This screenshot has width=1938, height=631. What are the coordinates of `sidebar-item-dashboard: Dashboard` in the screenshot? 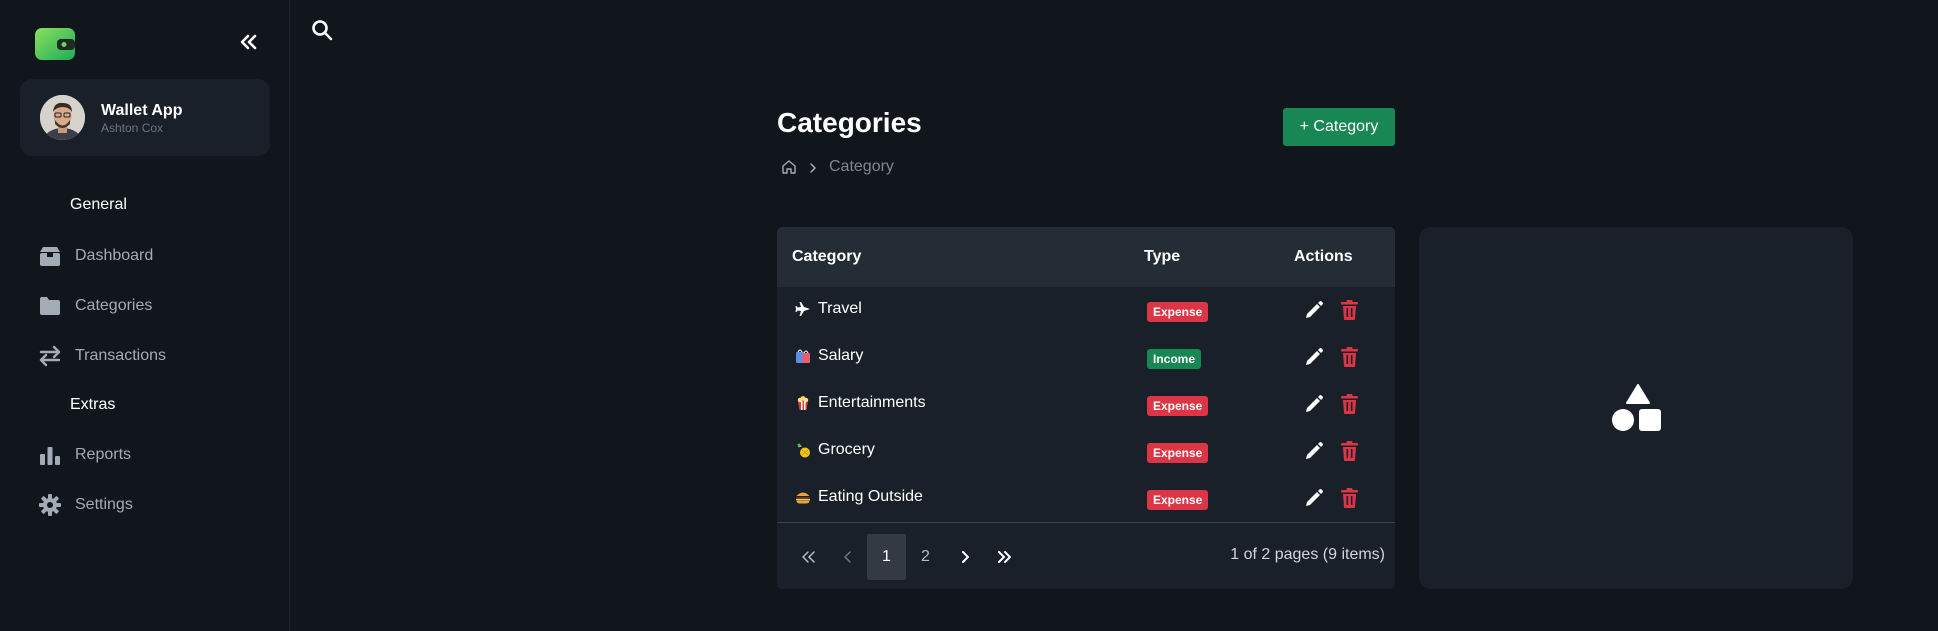 It's located at (148, 256).